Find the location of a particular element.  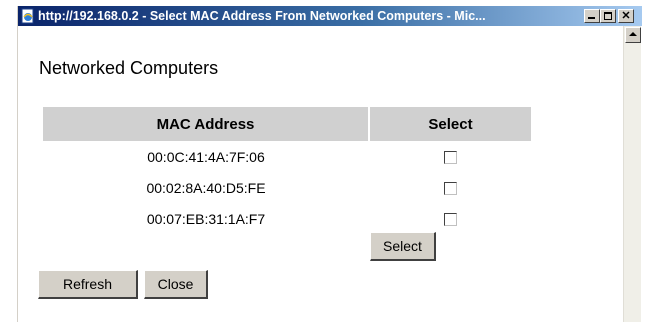

mac-address-cell: 00:0C:41:4A:7F:06 is located at coordinates (206, 156).